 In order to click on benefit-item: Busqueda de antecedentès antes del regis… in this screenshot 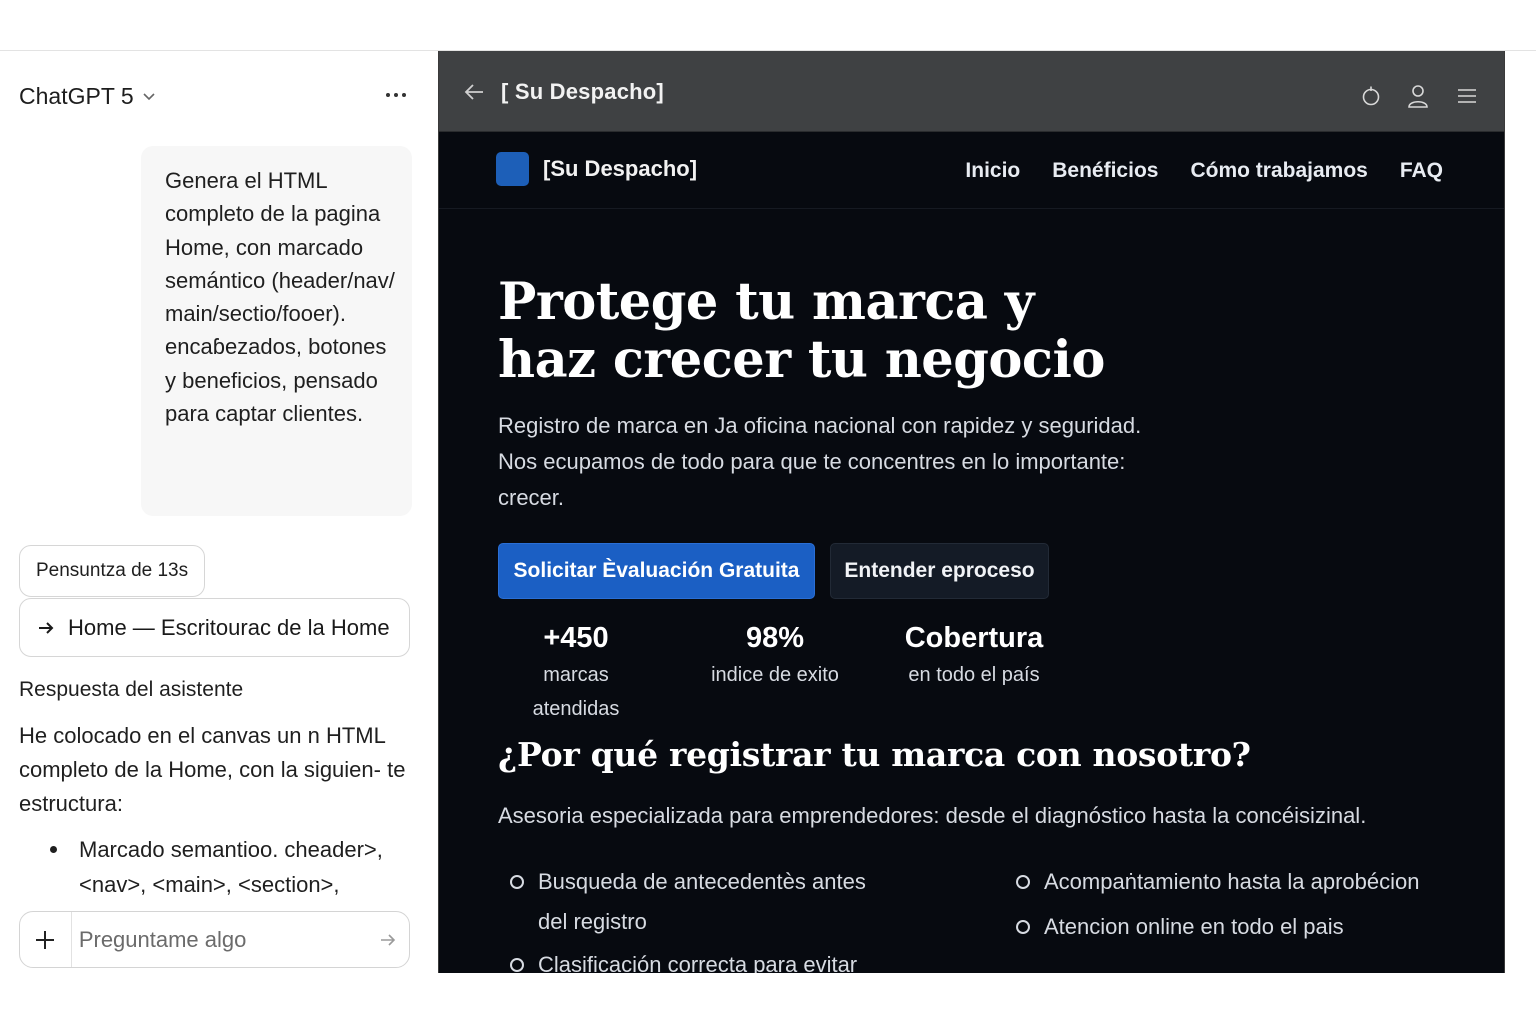, I will do `click(690, 902)`.